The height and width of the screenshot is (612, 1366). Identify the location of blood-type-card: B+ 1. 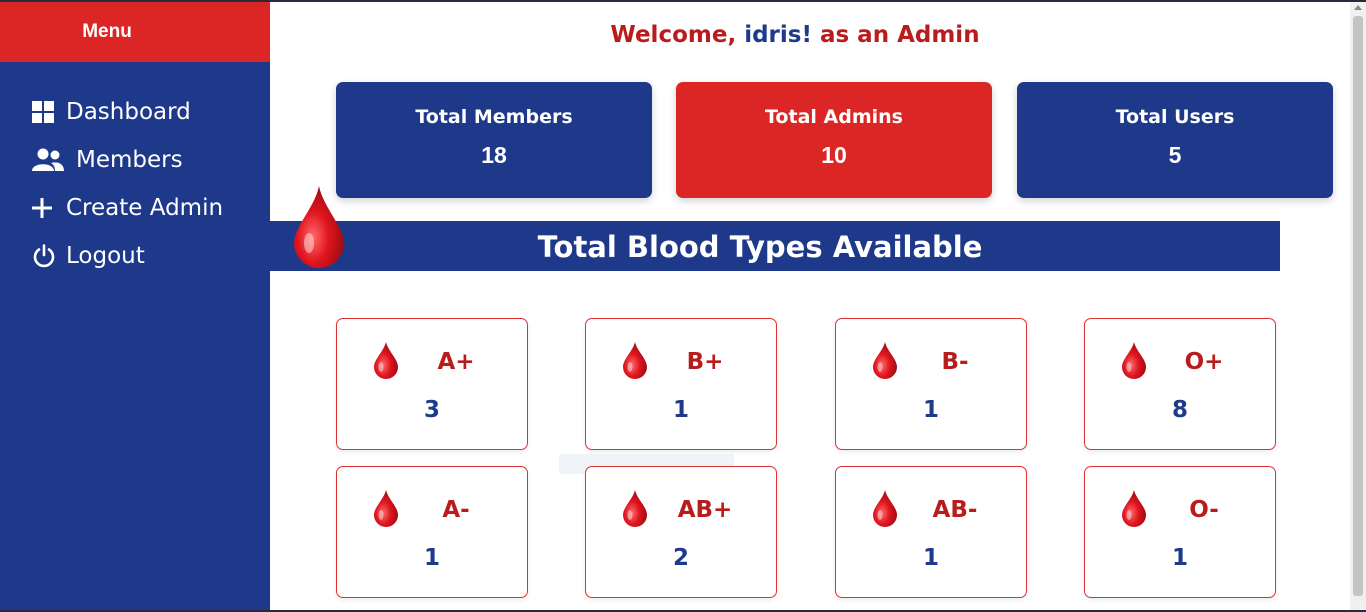
(681, 384).